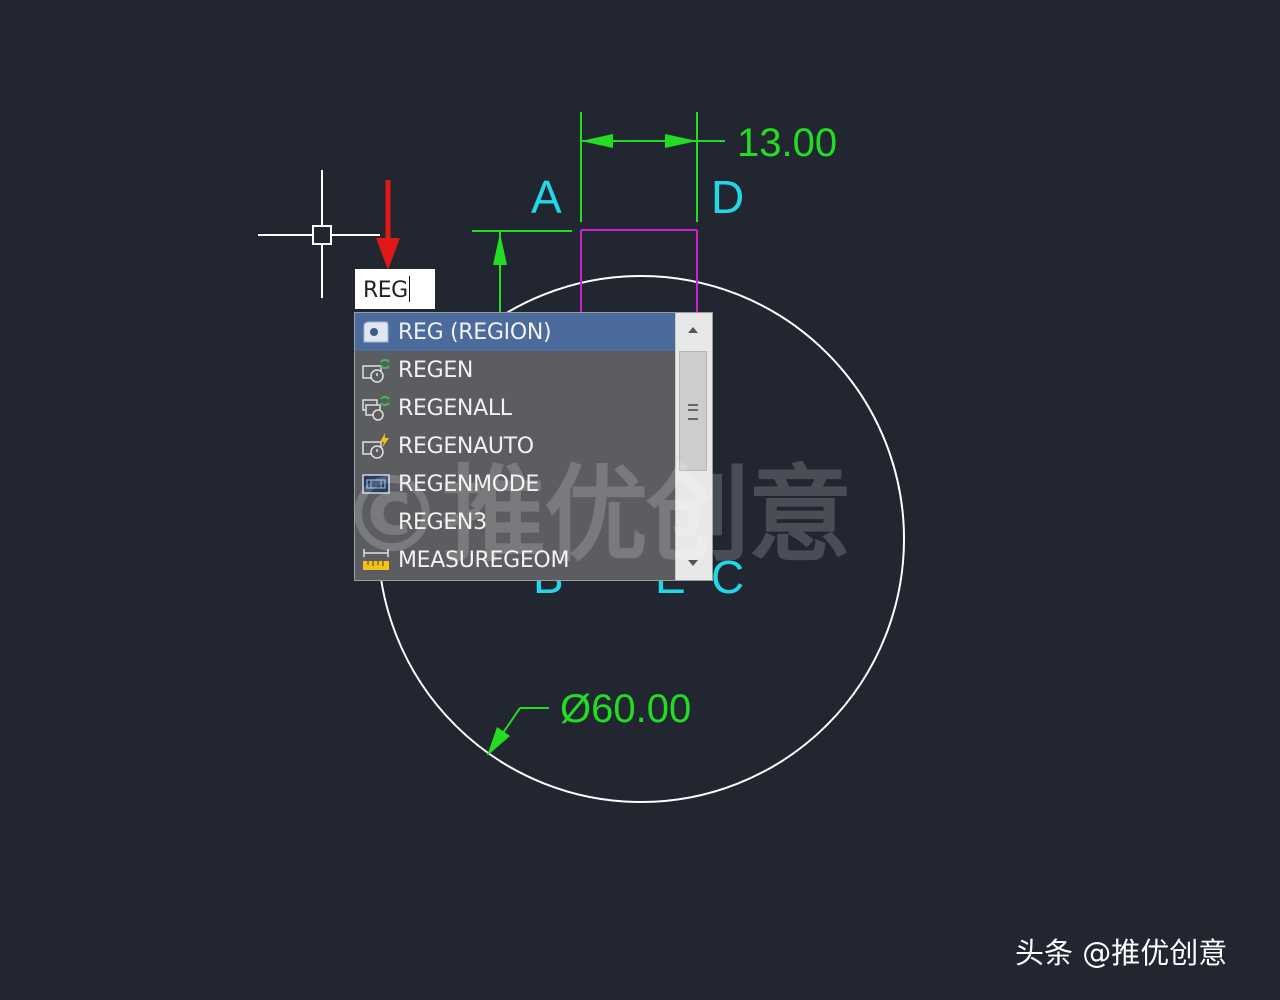 The image size is (1280, 1000). I want to click on red-arrow-icon, so click(388, 225).